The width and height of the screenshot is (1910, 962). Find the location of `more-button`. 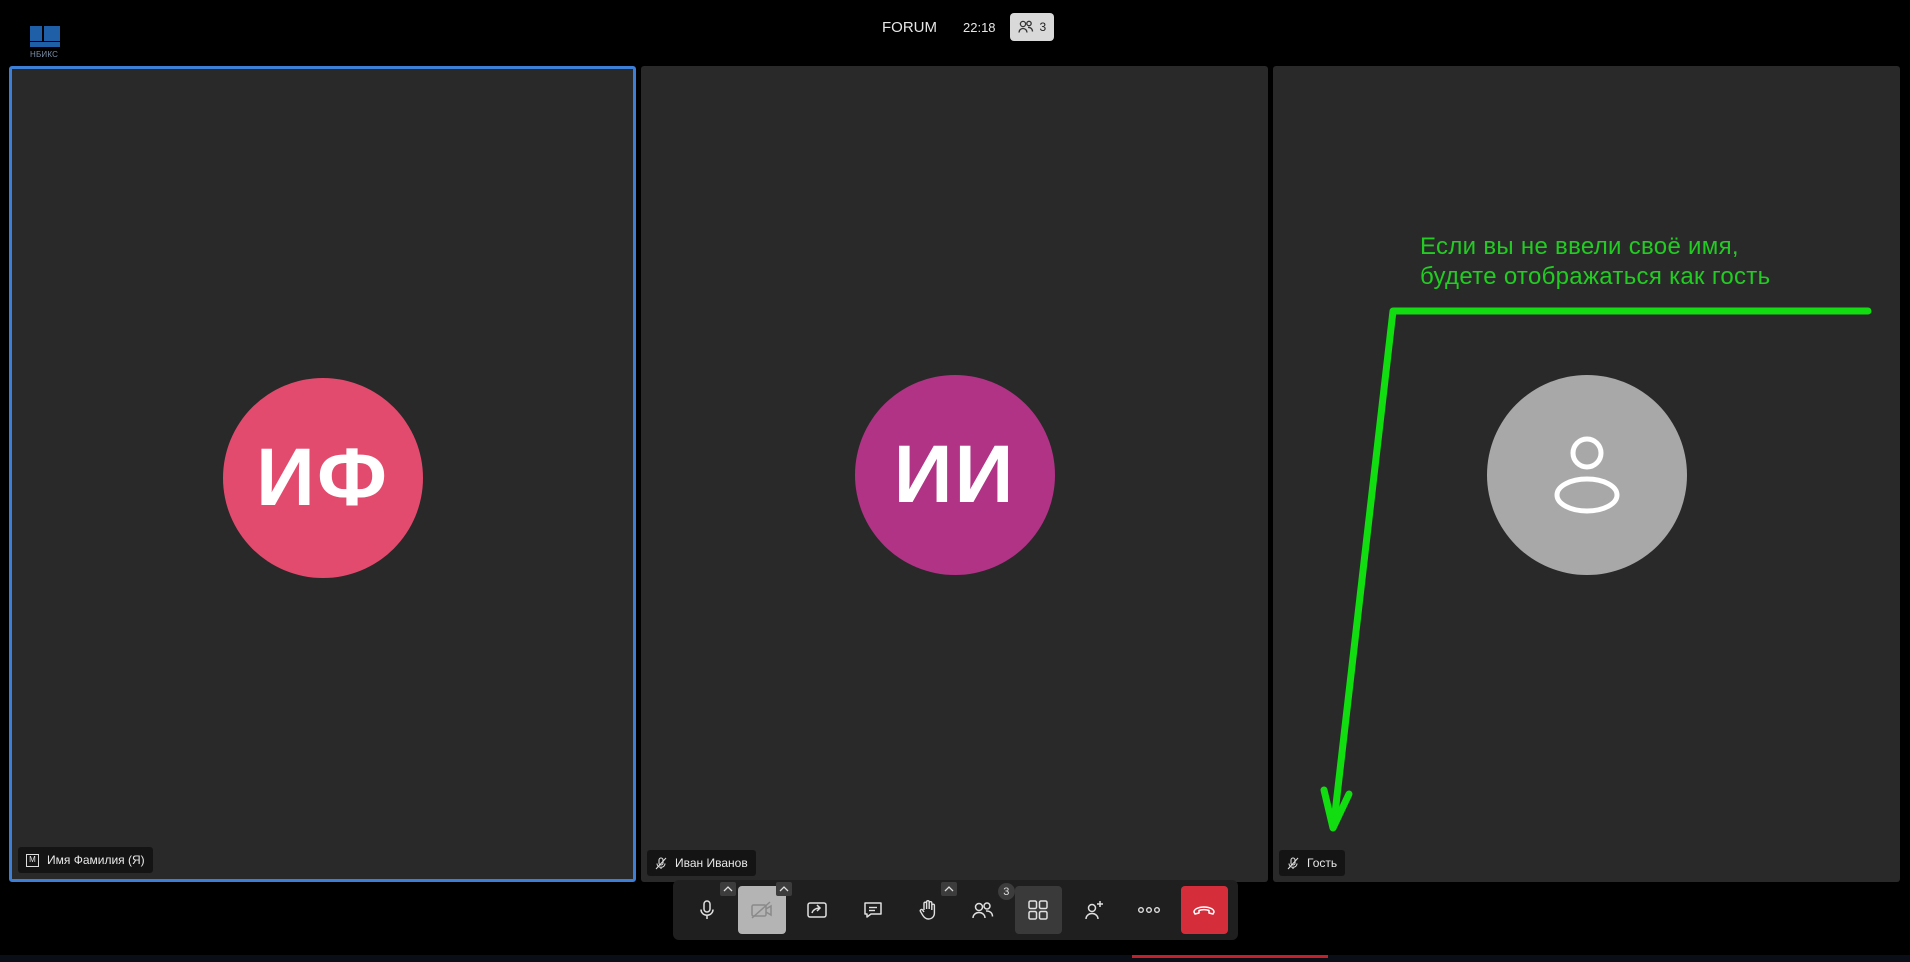

more-button is located at coordinates (1148, 910).